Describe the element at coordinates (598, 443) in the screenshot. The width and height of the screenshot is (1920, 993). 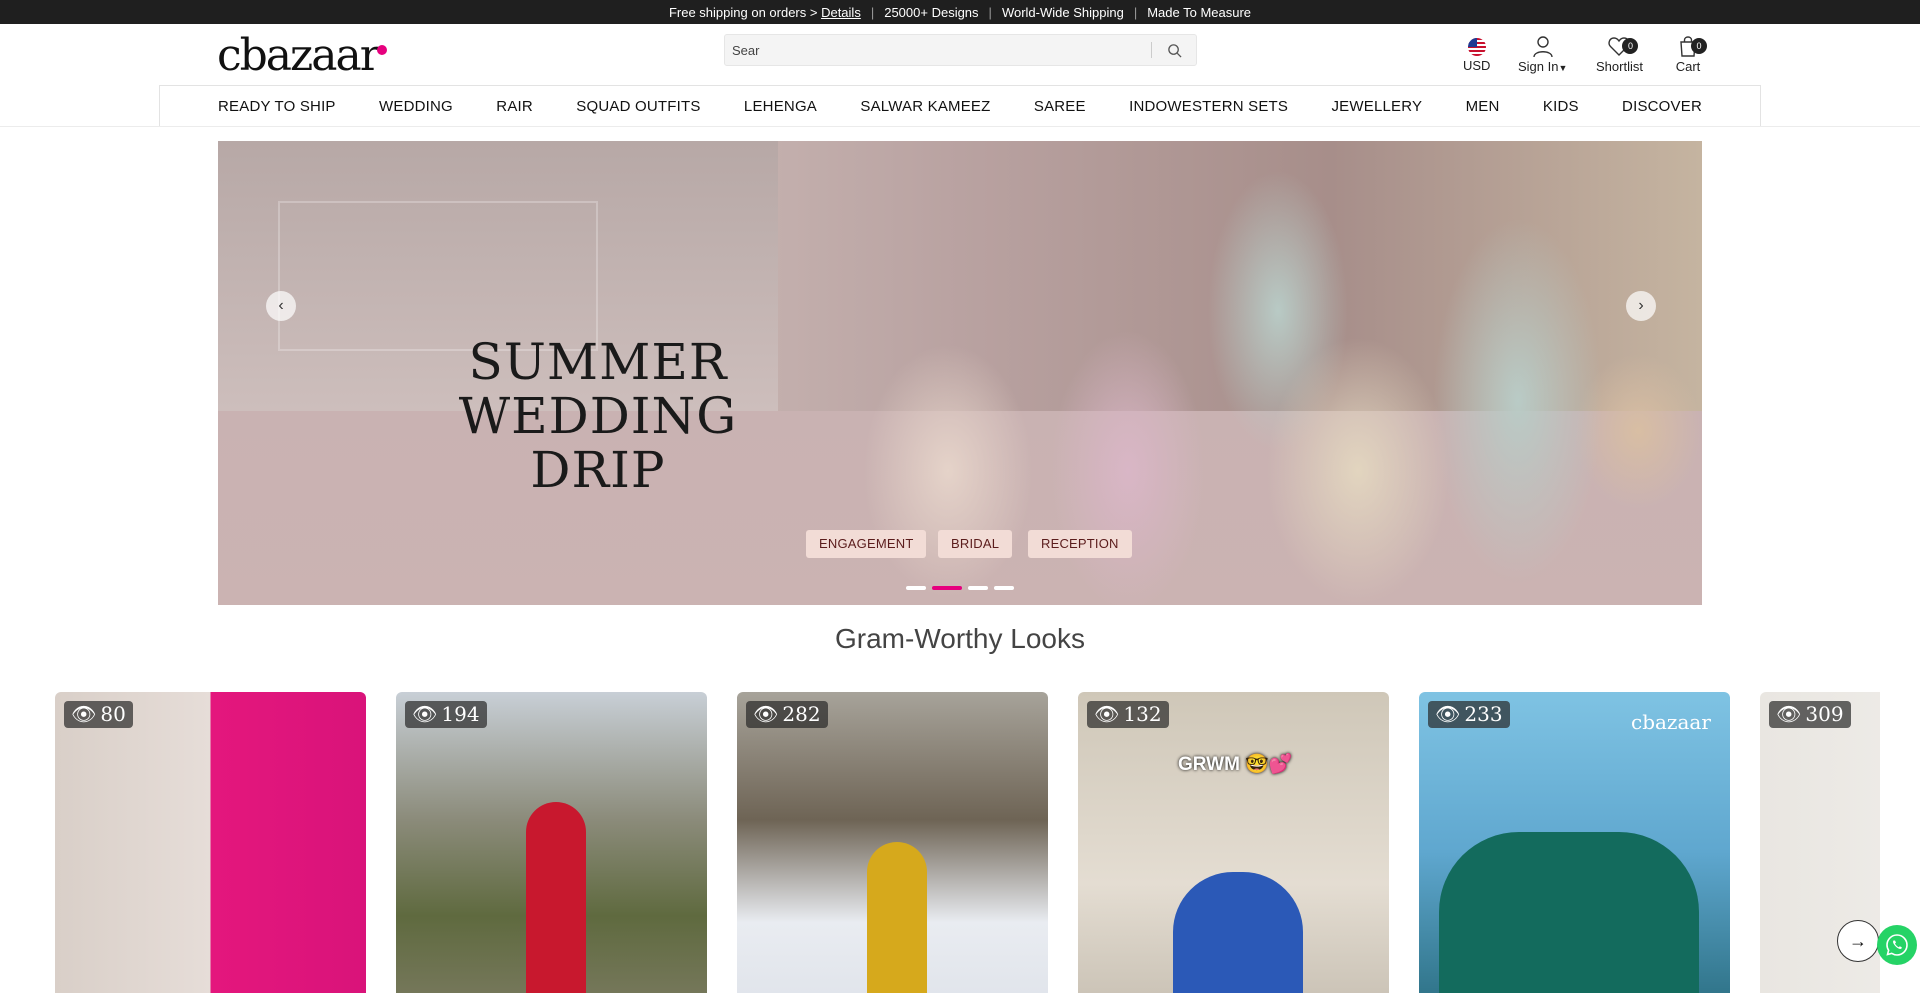
I see `hero-headline-line2: WEDDING DRIP` at that location.